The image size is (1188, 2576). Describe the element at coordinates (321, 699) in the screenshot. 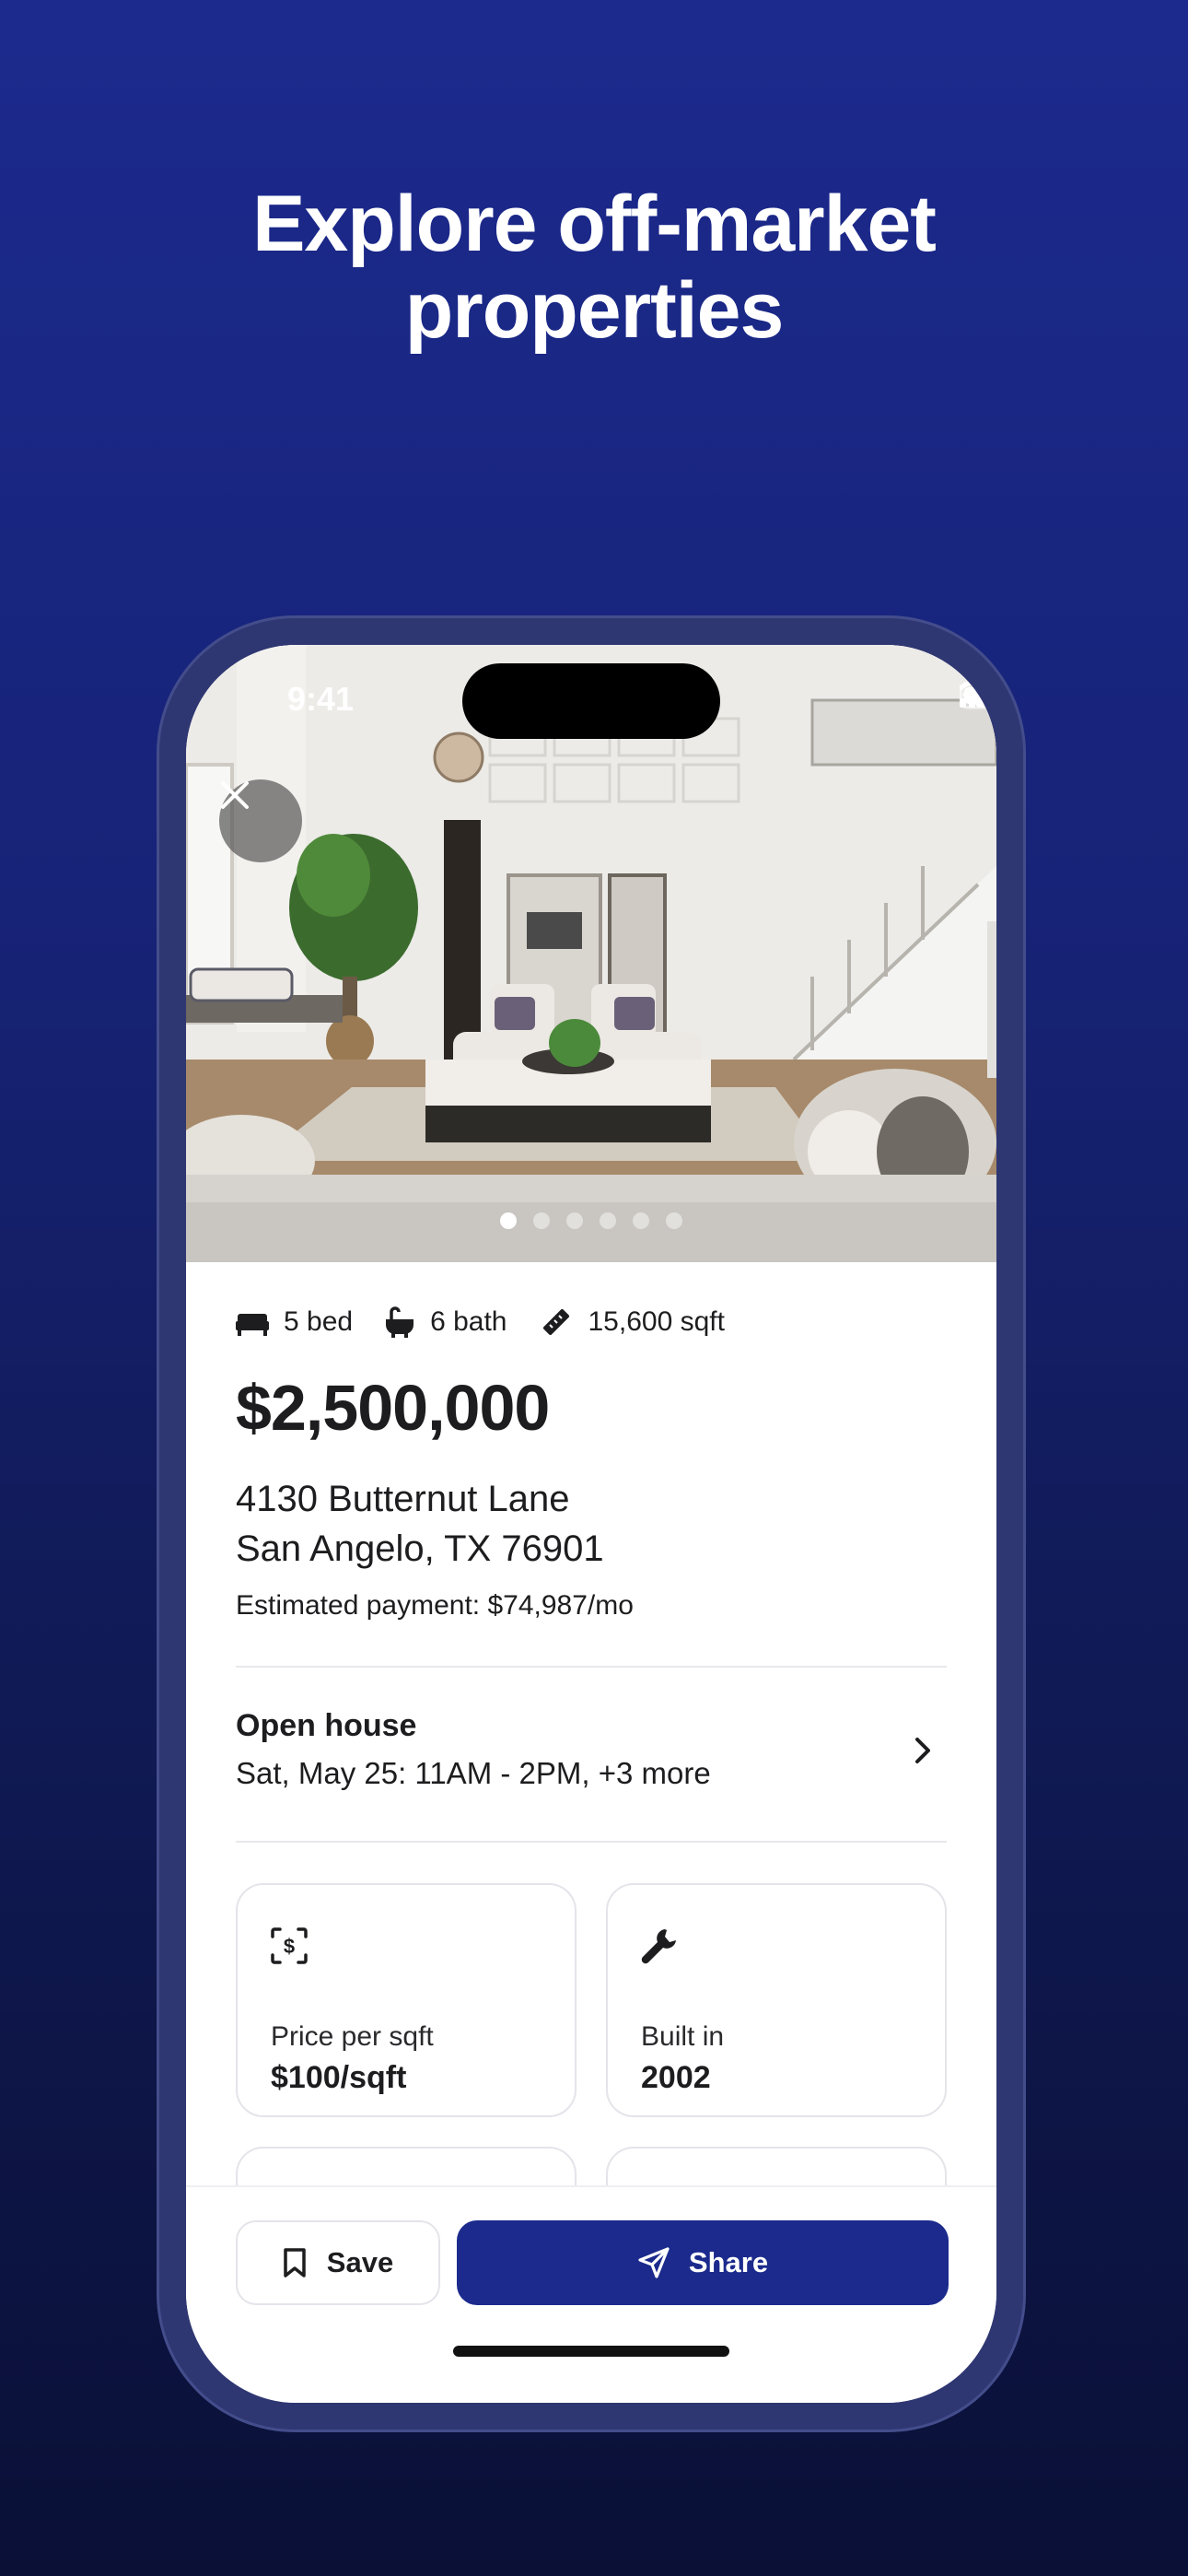

I see `status-time: 9:41` at that location.